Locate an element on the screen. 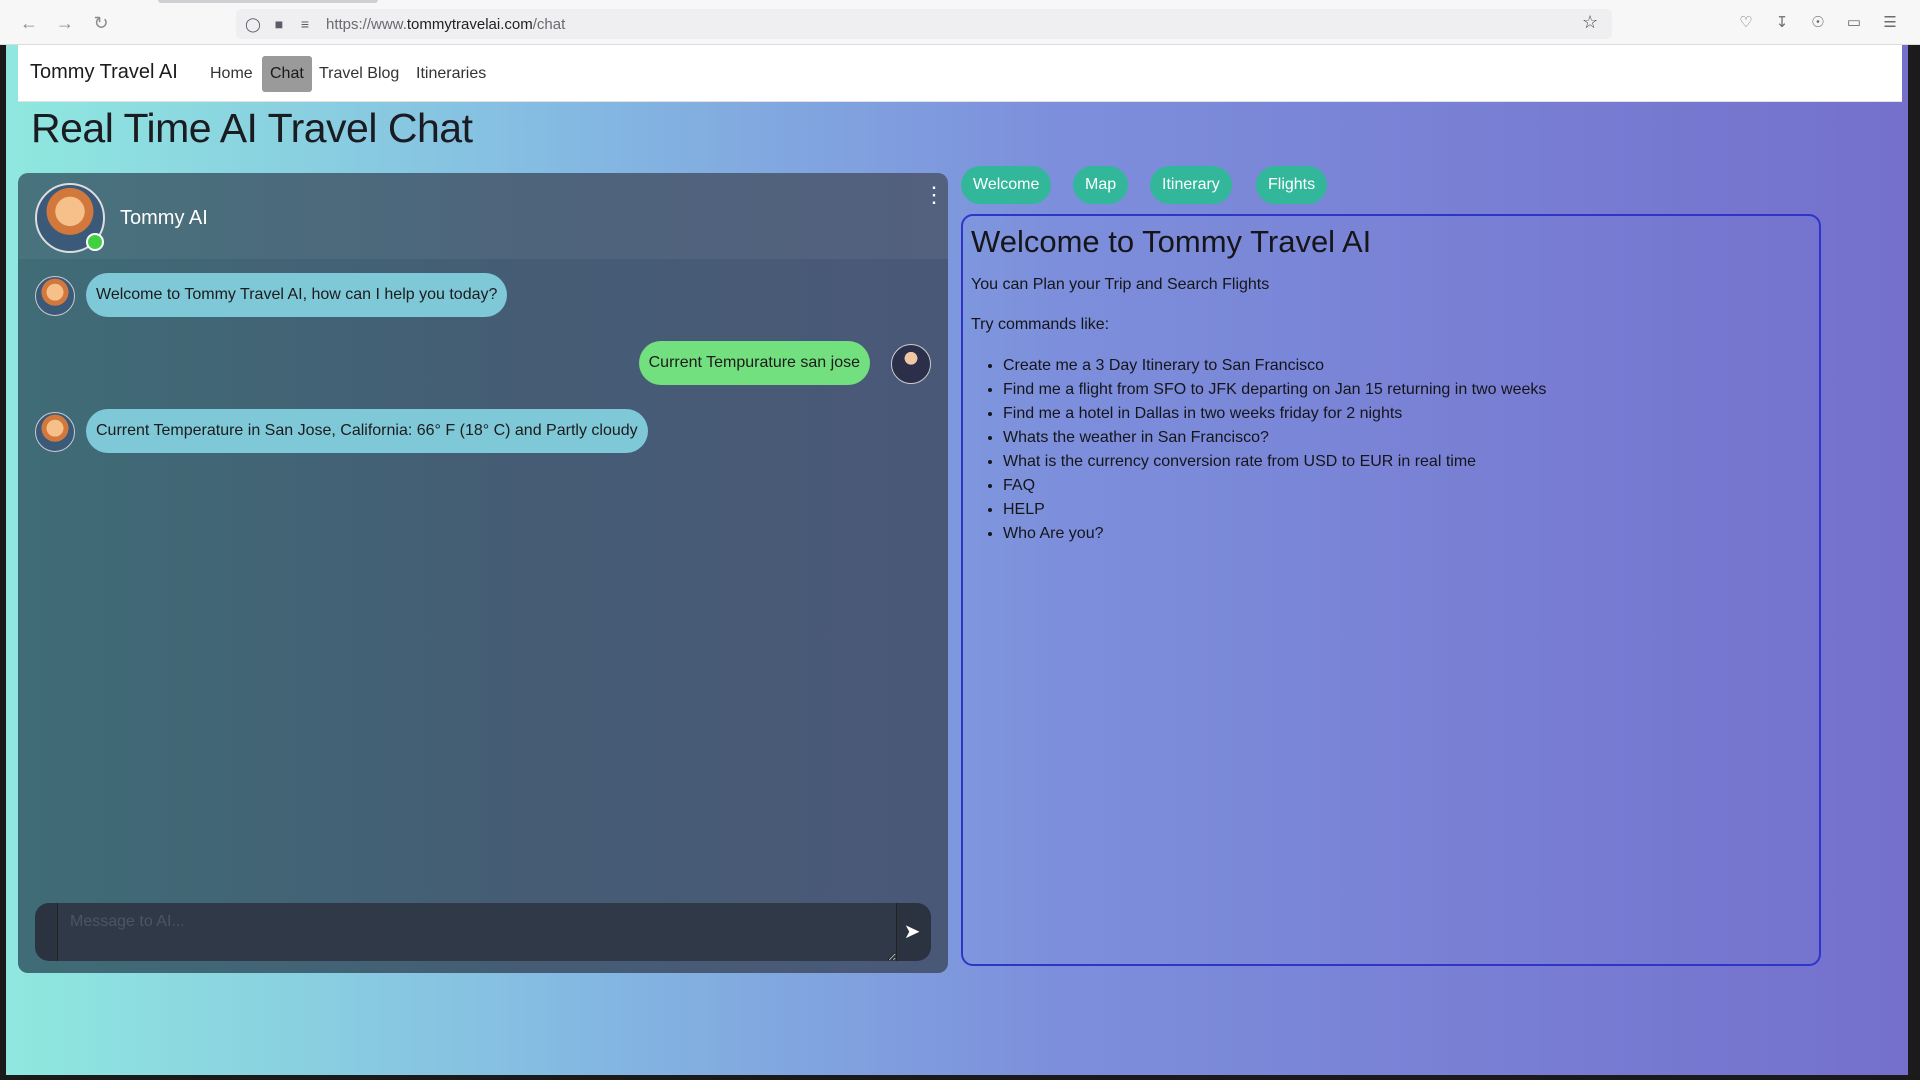  url-prefix: https://www. is located at coordinates (366, 24).